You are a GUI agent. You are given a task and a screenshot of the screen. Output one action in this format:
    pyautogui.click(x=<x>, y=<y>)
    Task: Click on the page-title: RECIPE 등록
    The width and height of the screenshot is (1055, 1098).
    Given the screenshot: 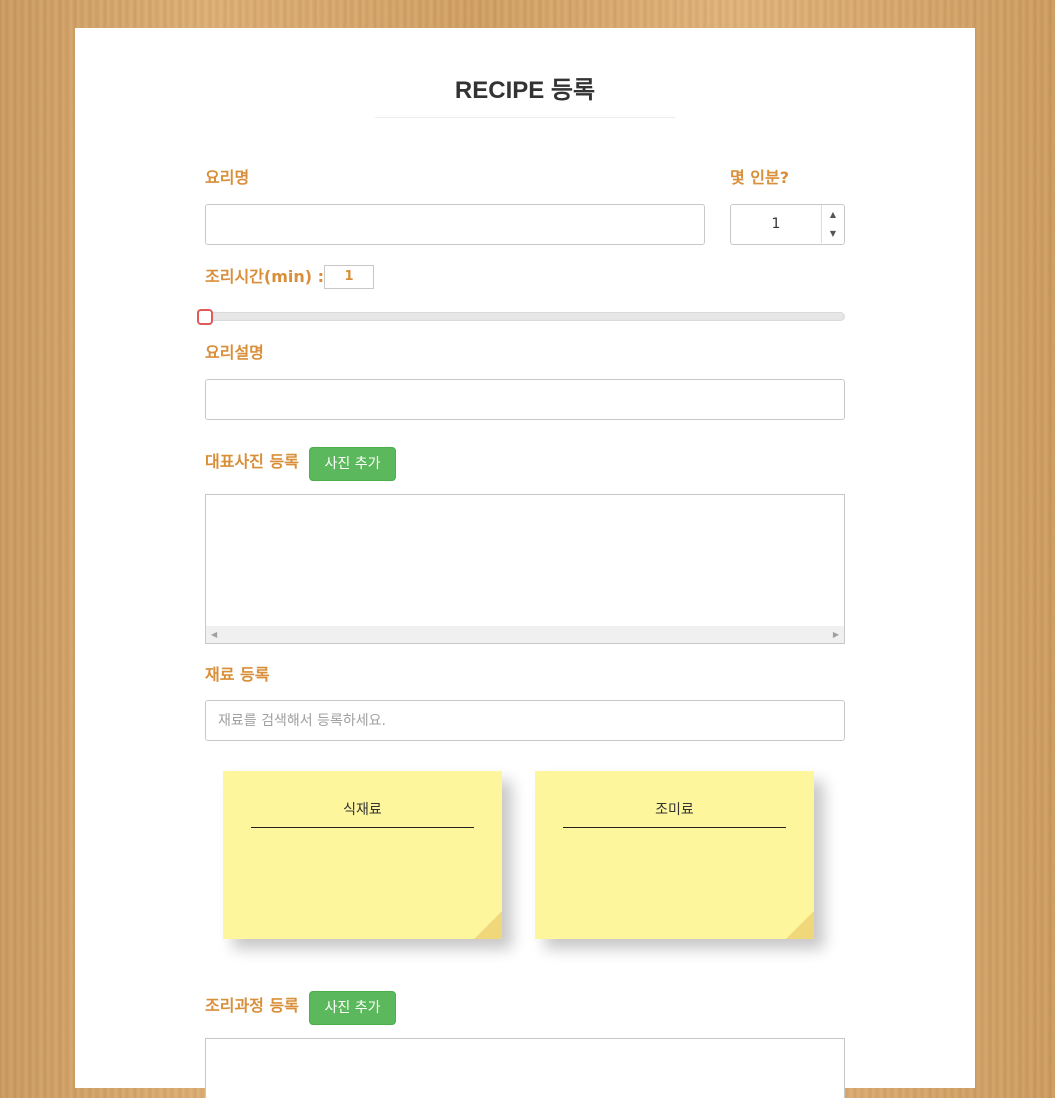 What is the action you would take?
    pyautogui.click(x=525, y=90)
    